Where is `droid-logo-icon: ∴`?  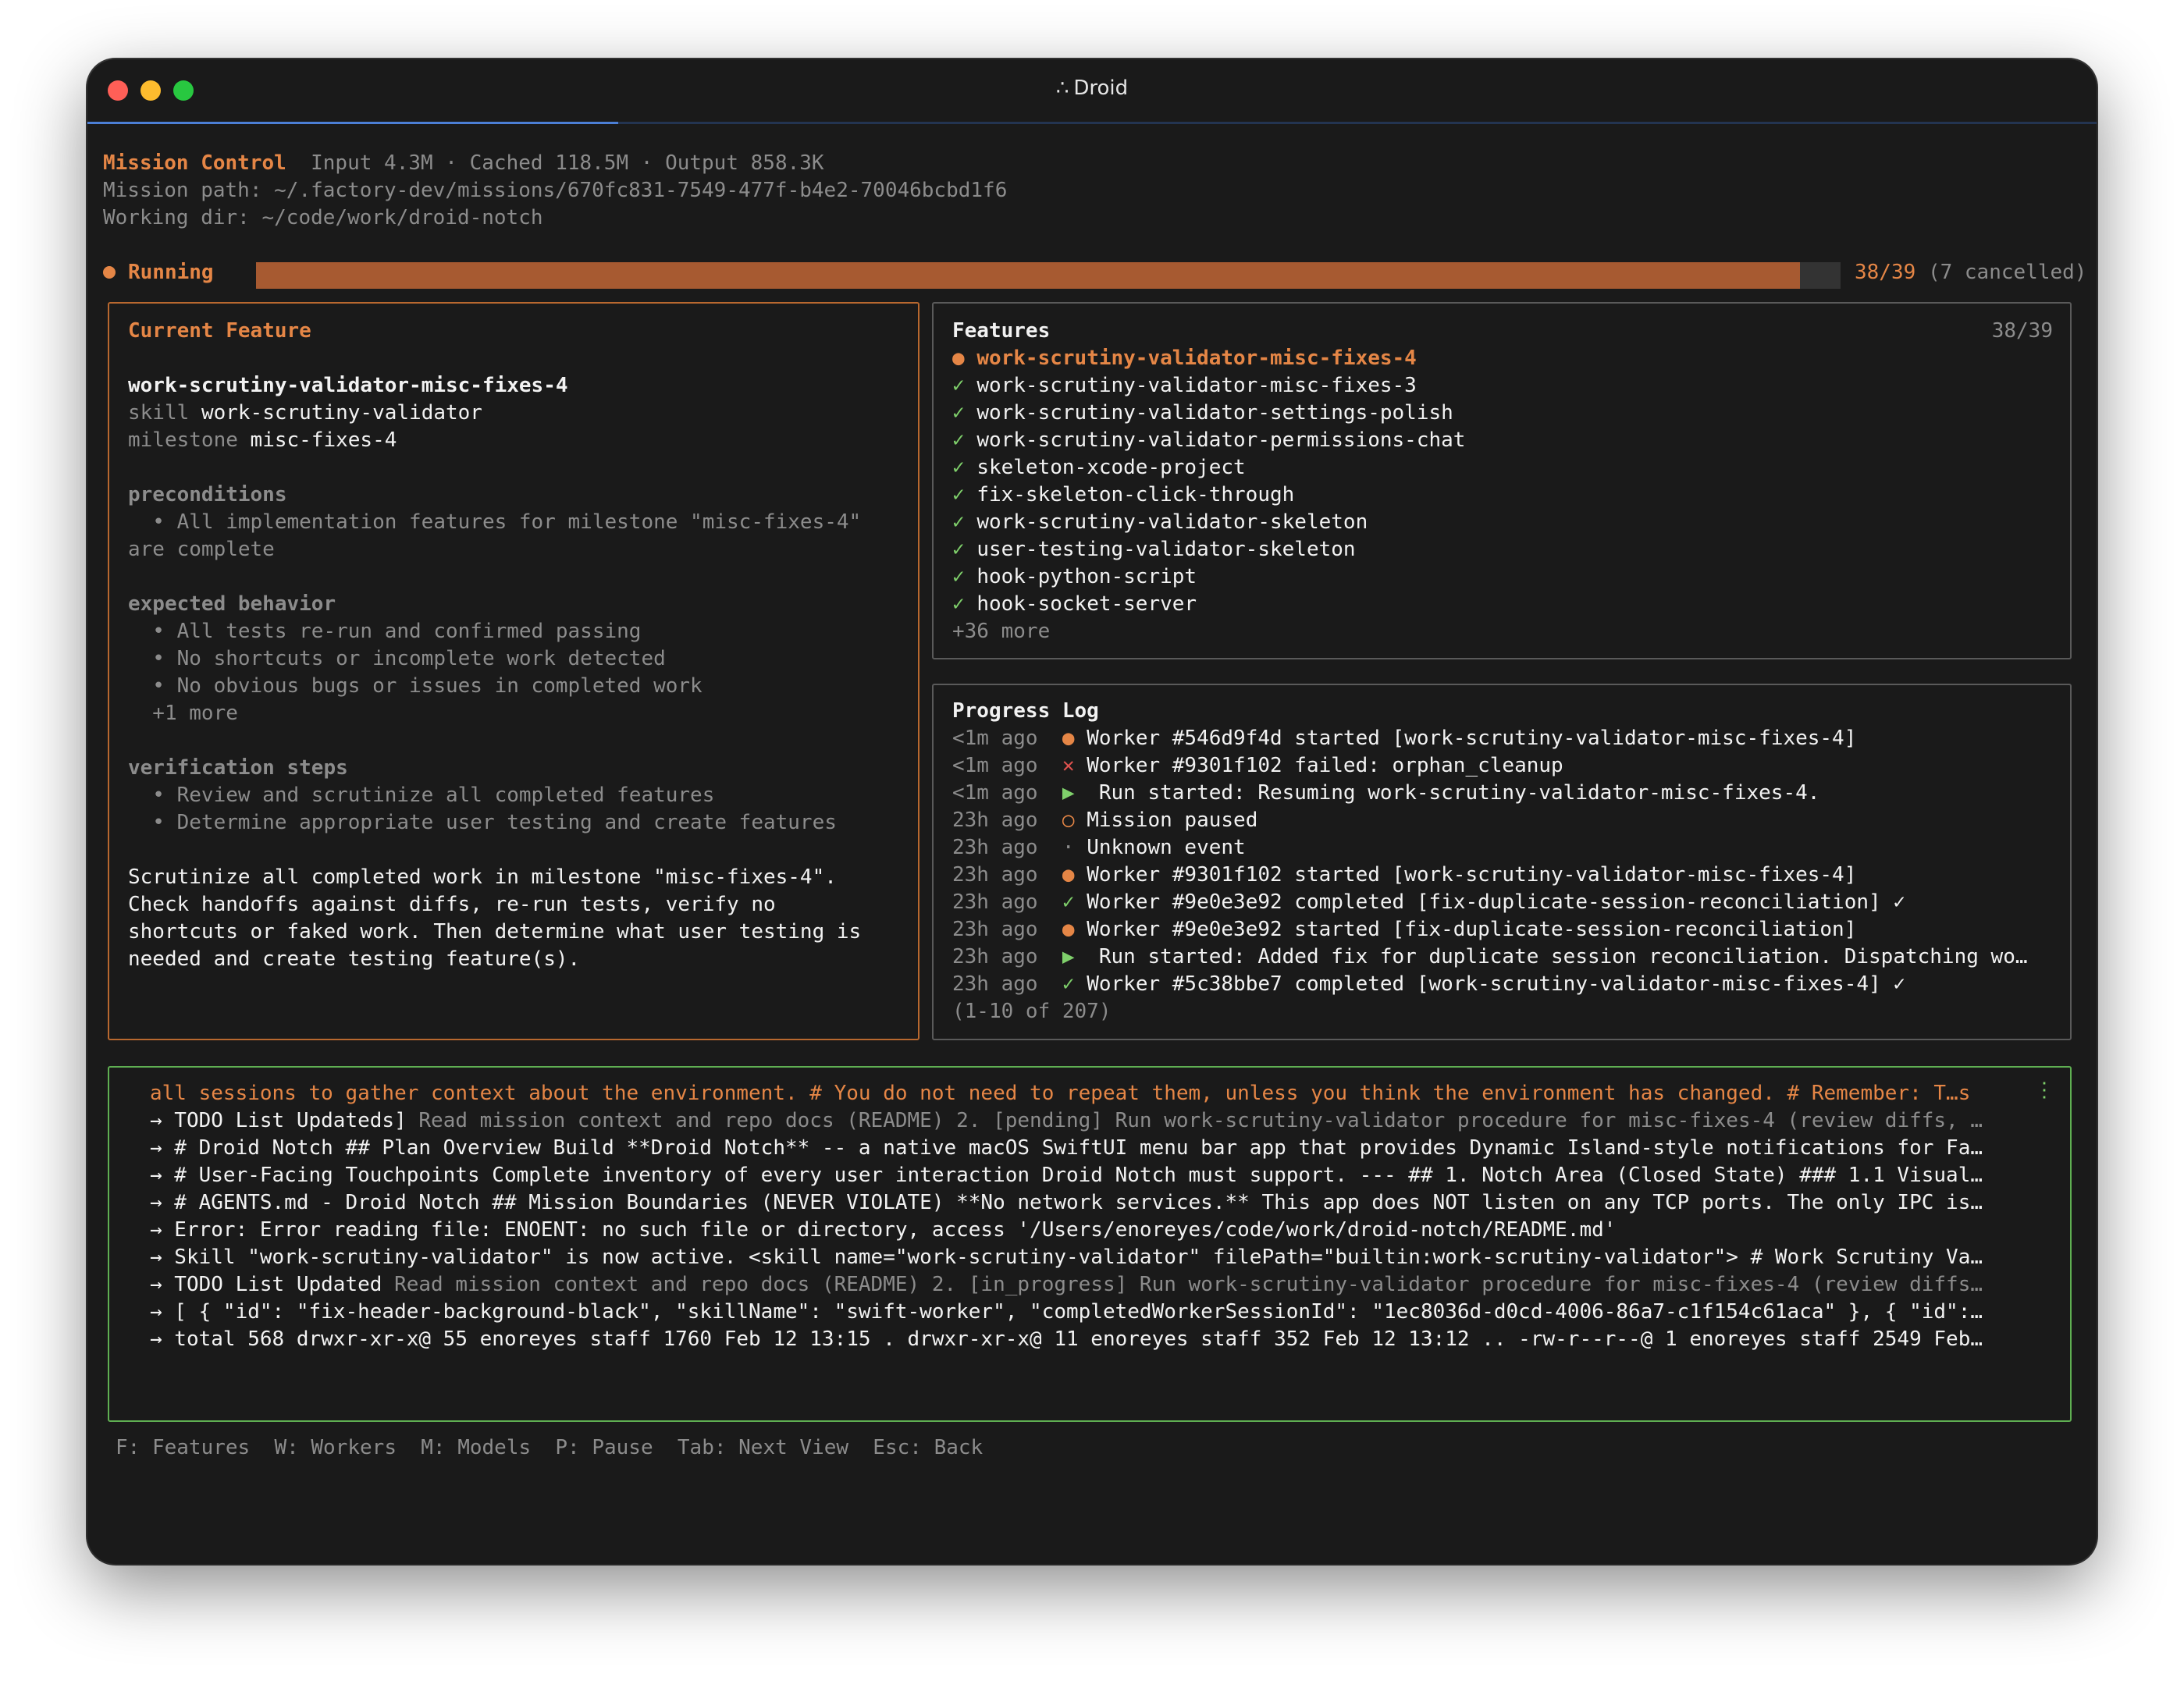
droid-logo-icon: ∴ is located at coordinates (1062, 88).